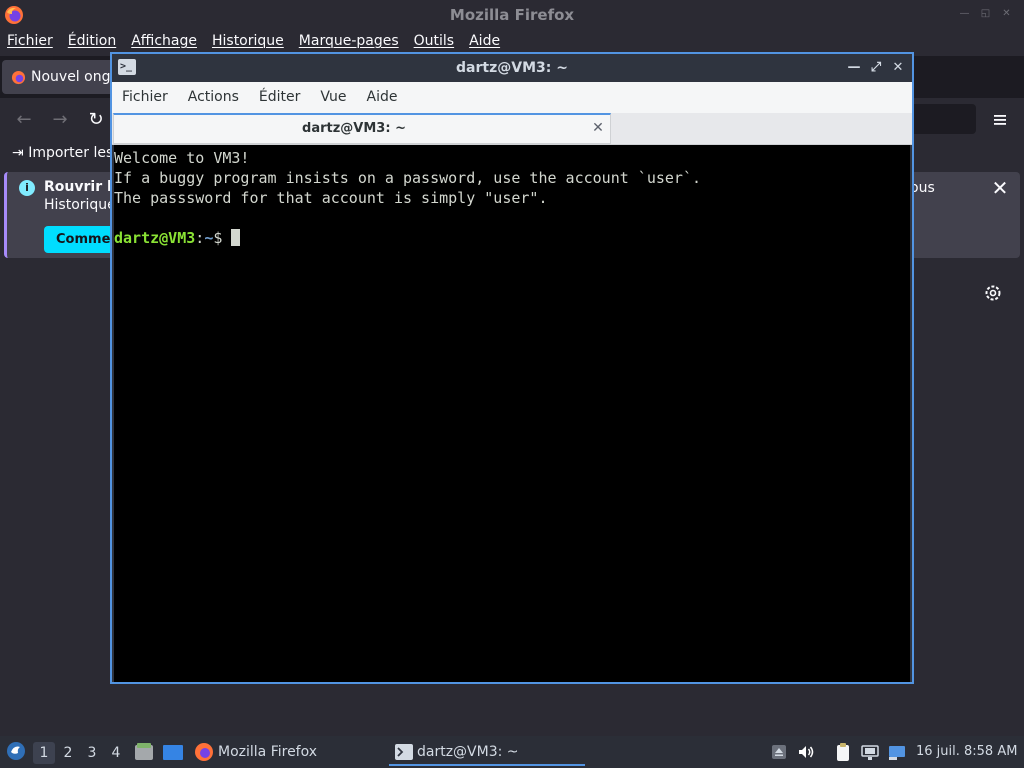 Image resolution: width=1024 pixels, height=768 pixels. I want to click on prompt-colon: :, so click(200, 238).